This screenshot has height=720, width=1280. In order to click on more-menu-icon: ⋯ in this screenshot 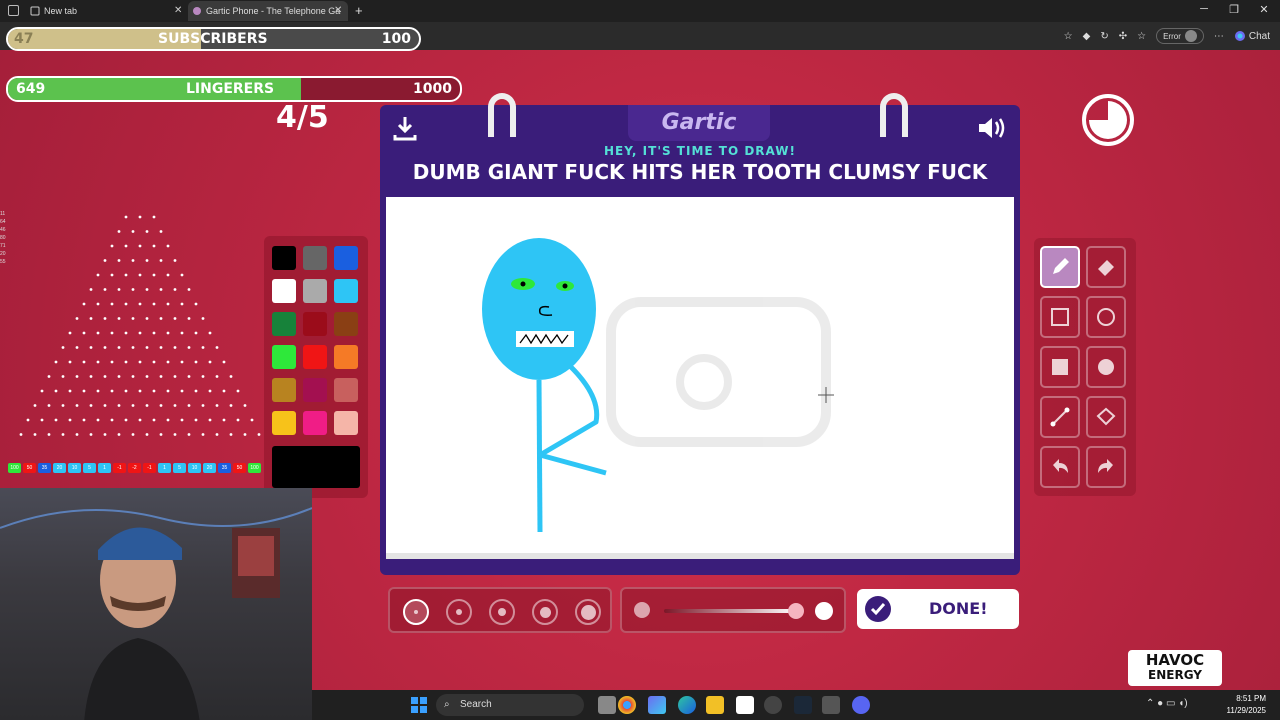, I will do `click(1219, 36)`.